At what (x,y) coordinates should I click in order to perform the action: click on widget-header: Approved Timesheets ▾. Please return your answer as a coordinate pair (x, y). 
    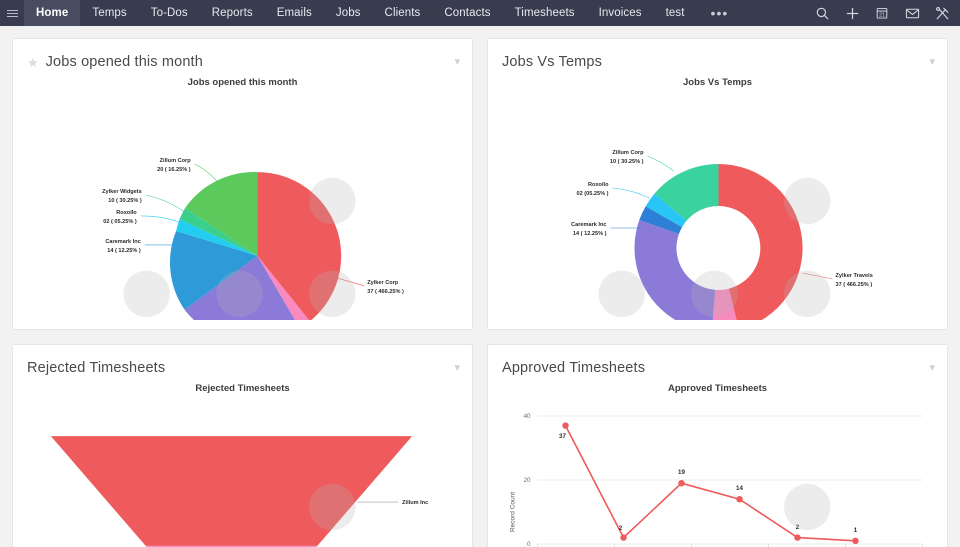
    Looking at the image, I should click on (717, 362).